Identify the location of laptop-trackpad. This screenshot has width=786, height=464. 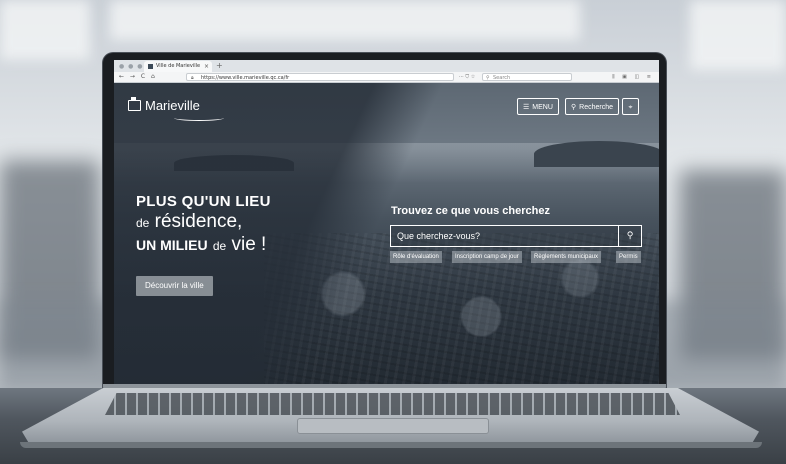
(393, 426).